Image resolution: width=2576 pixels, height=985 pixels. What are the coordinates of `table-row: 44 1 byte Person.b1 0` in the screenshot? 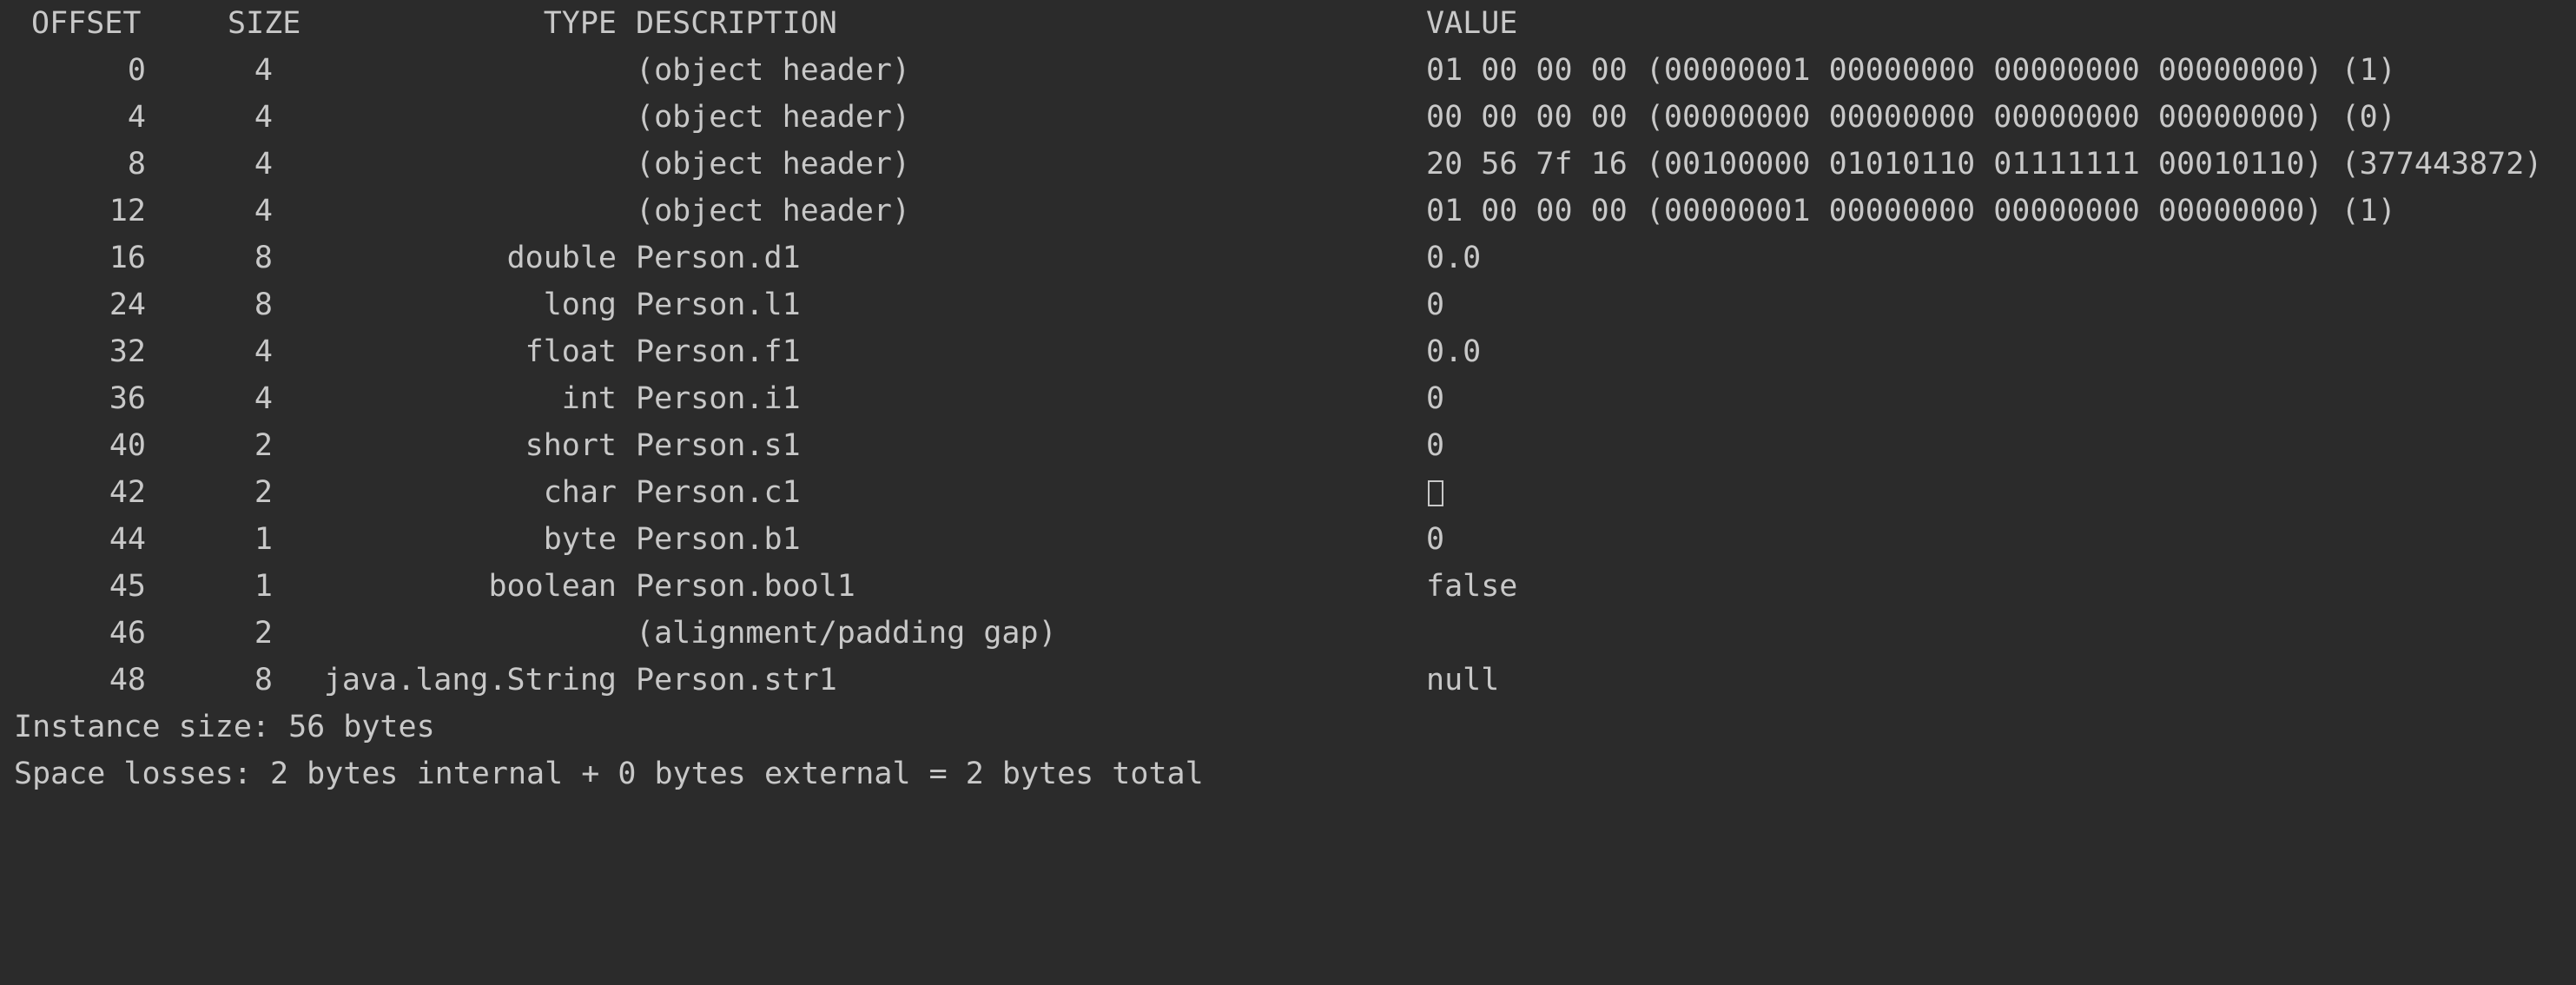 It's located at (1290, 539).